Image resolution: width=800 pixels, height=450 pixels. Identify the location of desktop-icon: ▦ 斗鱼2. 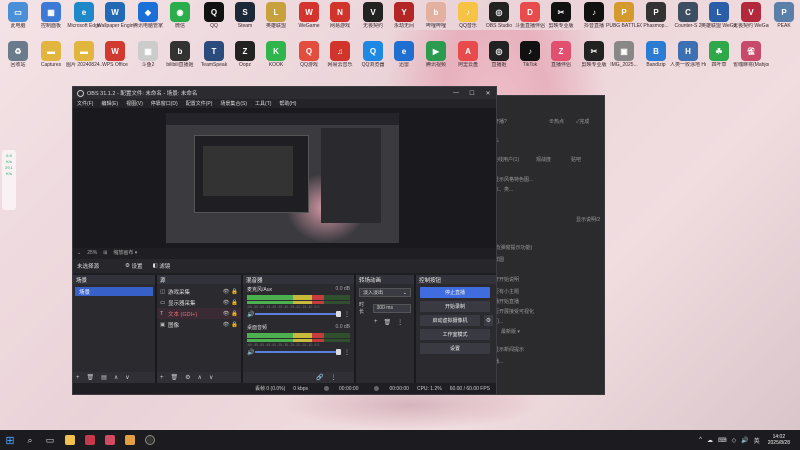
(148, 59).